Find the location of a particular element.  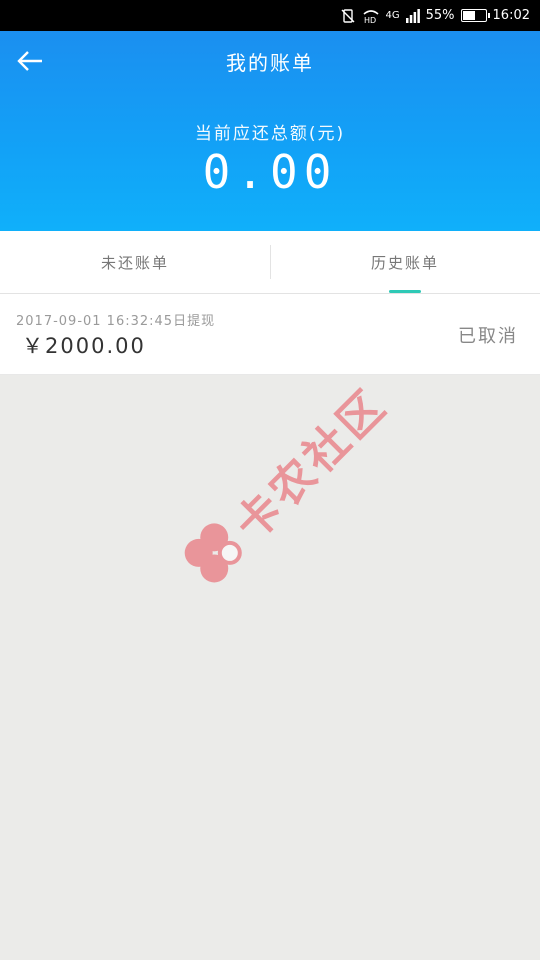

tab-label: 历史账单 is located at coordinates (404, 262).